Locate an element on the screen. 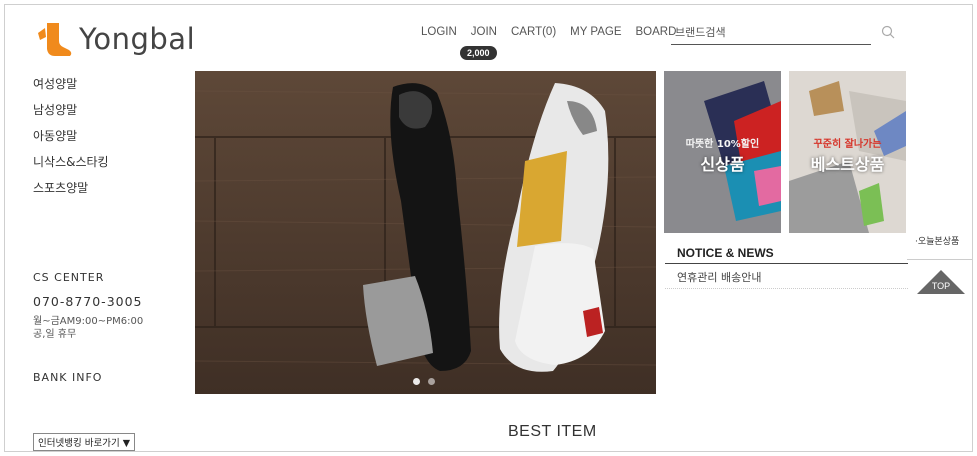 The image size is (977, 456). bank-select: 인터넷뱅킹 바로가기 ▼ is located at coordinates (84, 442).